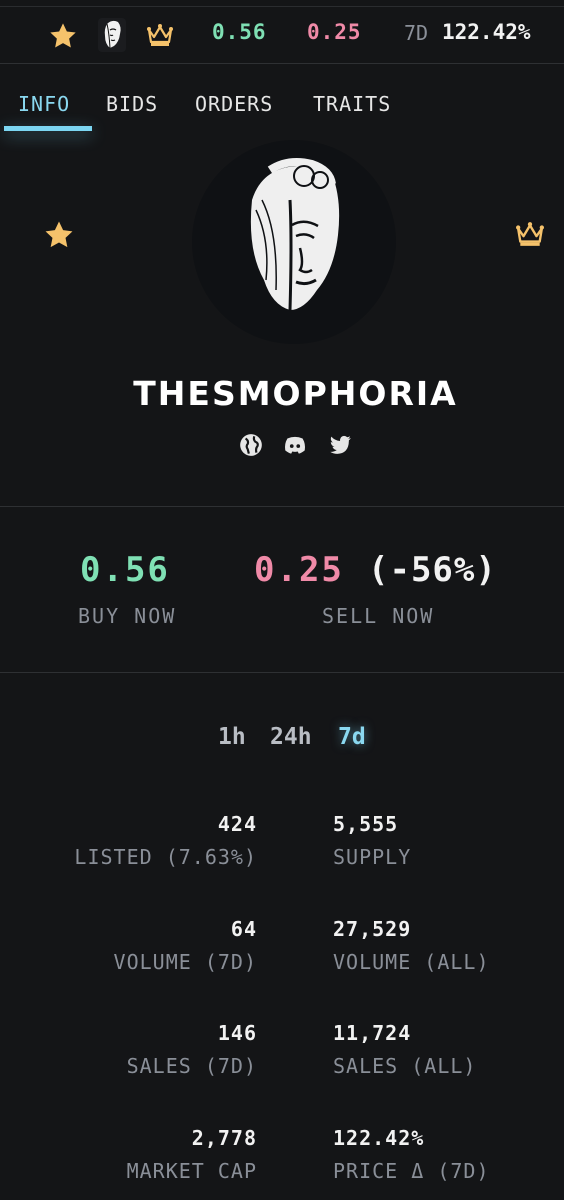  What do you see at coordinates (372, 1033) in the screenshot?
I see `stat-sales-all-value: 11,724` at bounding box center [372, 1033].